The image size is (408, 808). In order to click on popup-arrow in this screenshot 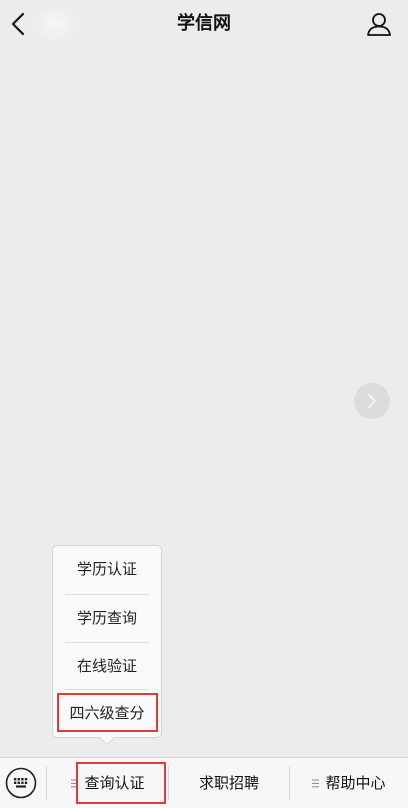, I will do `click(107, 740)`.